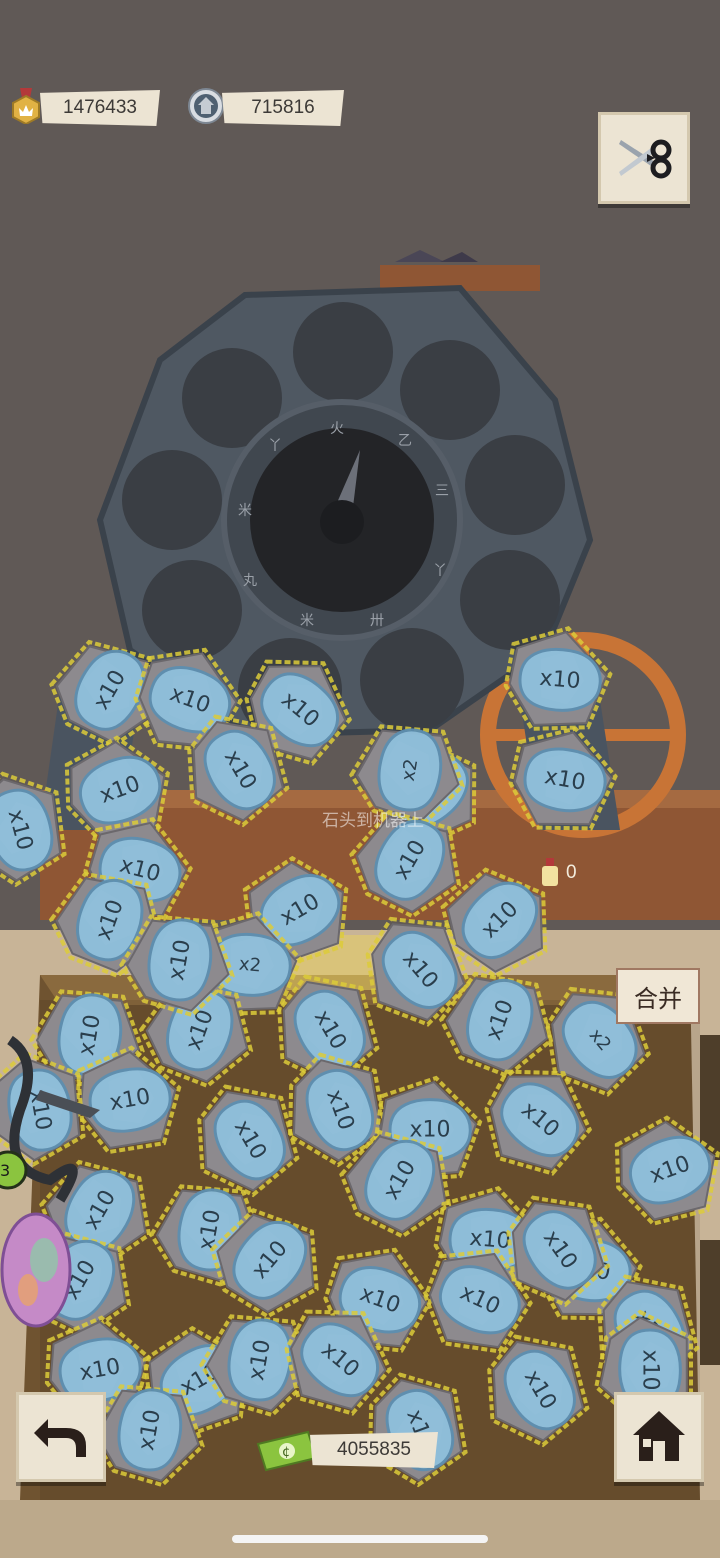  I want to click on stone-counter: 0, so click(558, 873).